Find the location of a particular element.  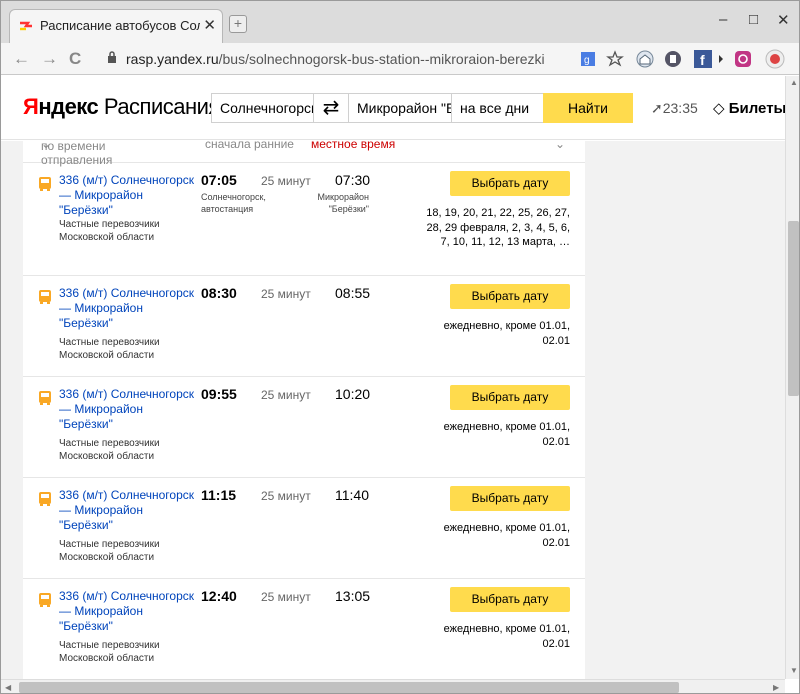

find-button: Найти is located at coordinates (588, 108).